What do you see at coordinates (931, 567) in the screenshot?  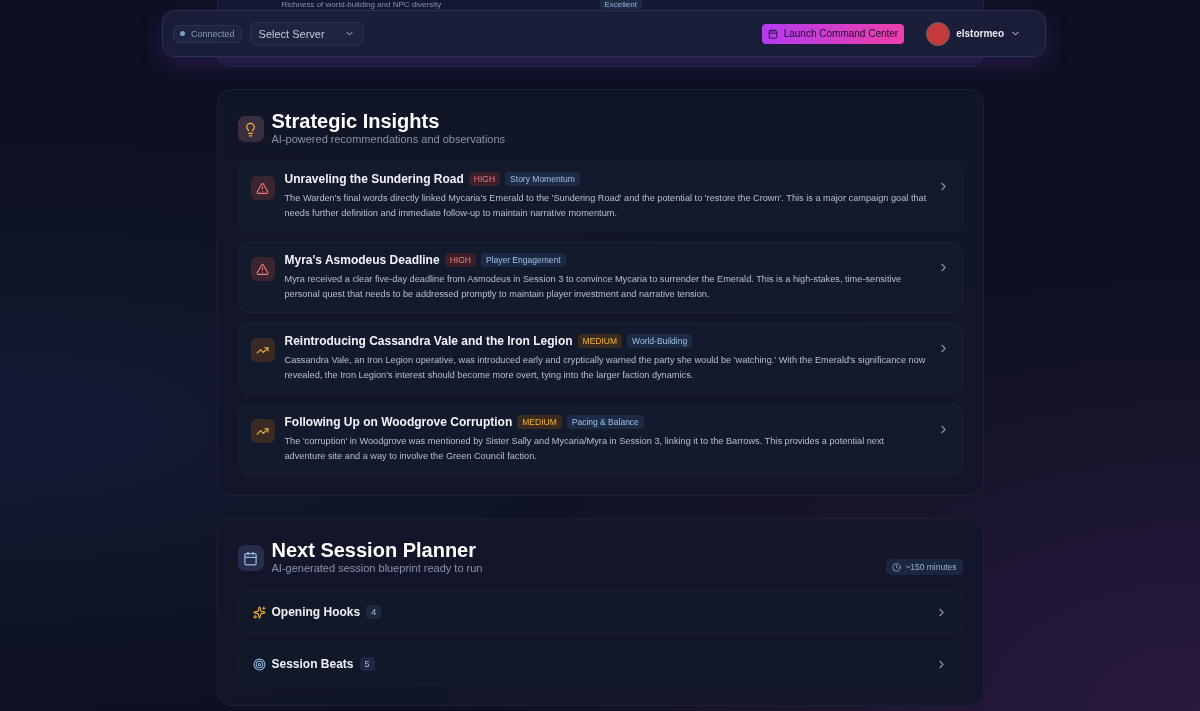 I see `duration-text: ~150 minutes` at bounding box center [931, 567].